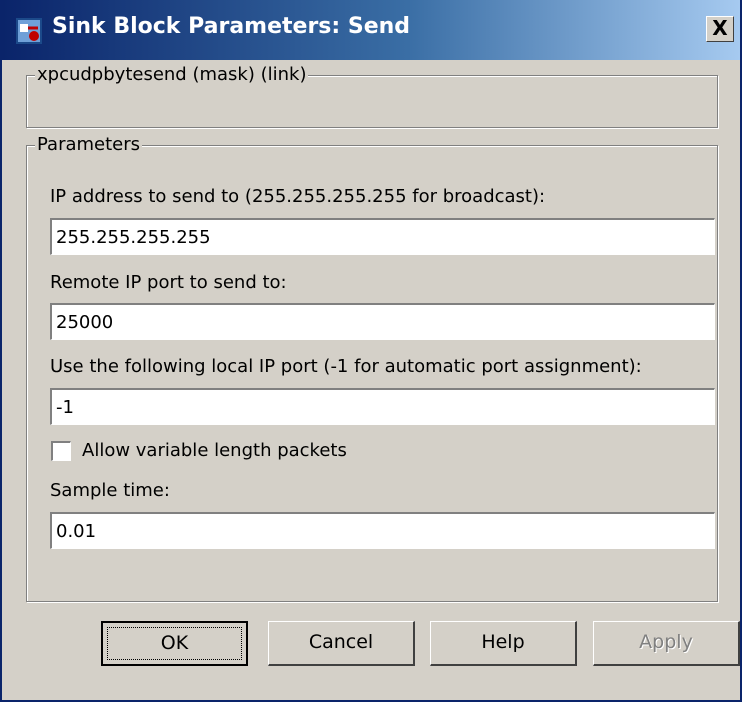 The image size is (742, 704). I want to click on help-button: Help, so click(503, 643).